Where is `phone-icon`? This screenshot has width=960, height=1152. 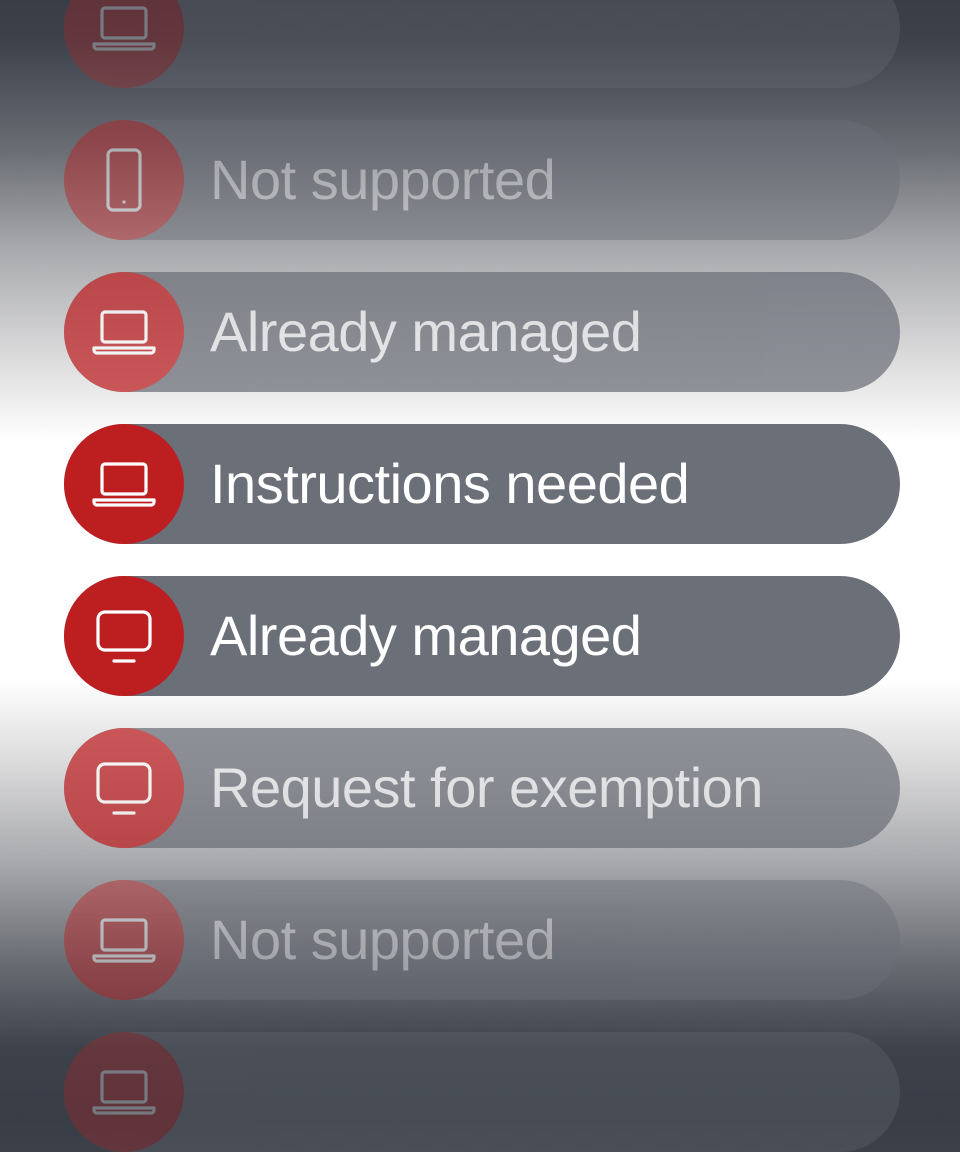
phone-icon is located at coordinates (124, 180).